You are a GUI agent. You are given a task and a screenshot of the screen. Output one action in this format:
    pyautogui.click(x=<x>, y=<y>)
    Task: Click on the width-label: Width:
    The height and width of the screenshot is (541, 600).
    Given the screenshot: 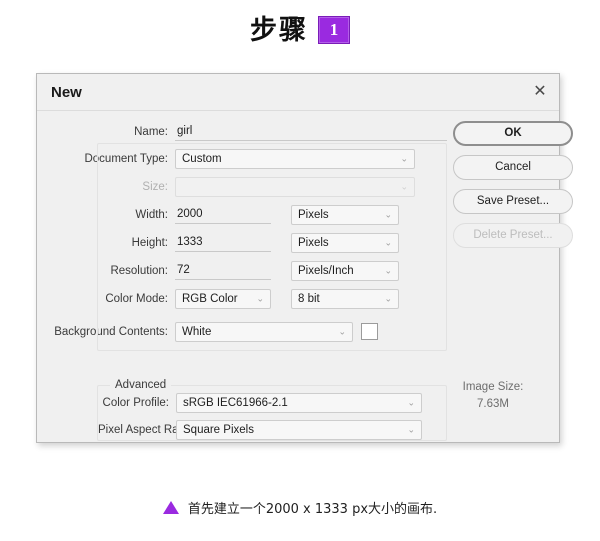 What is the action you would take?
    pyautogui.click(x=151, y=214)
    